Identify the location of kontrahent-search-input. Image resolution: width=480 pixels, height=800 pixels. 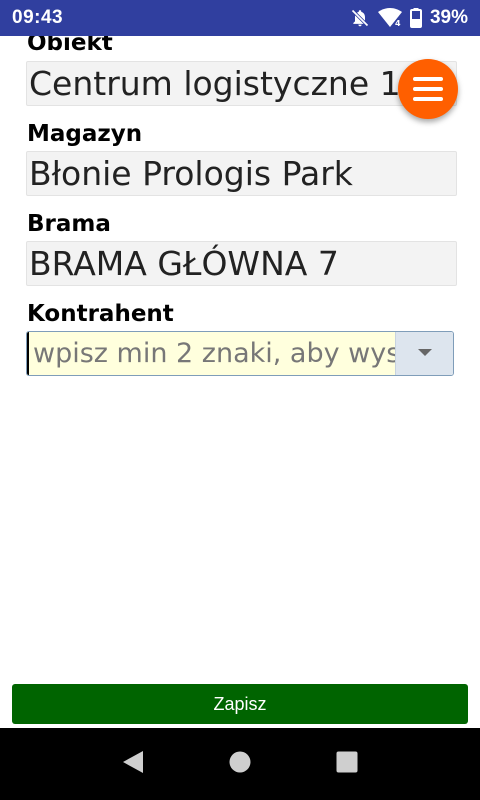
(211, 353).